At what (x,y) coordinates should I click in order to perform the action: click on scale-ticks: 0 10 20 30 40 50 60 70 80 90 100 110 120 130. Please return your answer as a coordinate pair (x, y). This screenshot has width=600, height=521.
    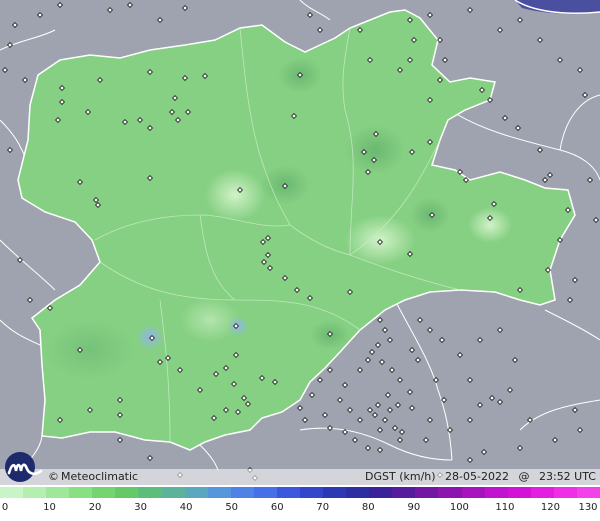
    Looking at the image, I should click on (300, 510).